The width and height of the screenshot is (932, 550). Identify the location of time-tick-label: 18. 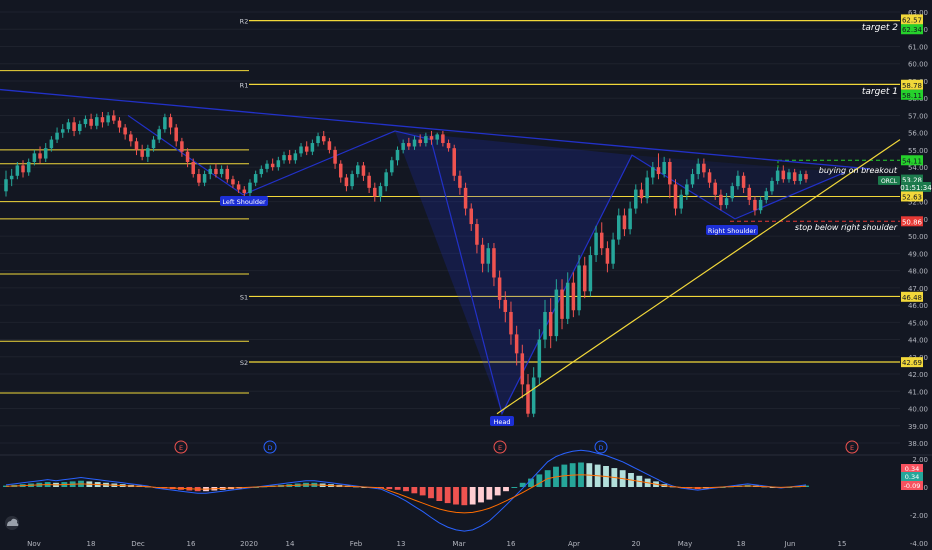
(741, 544).